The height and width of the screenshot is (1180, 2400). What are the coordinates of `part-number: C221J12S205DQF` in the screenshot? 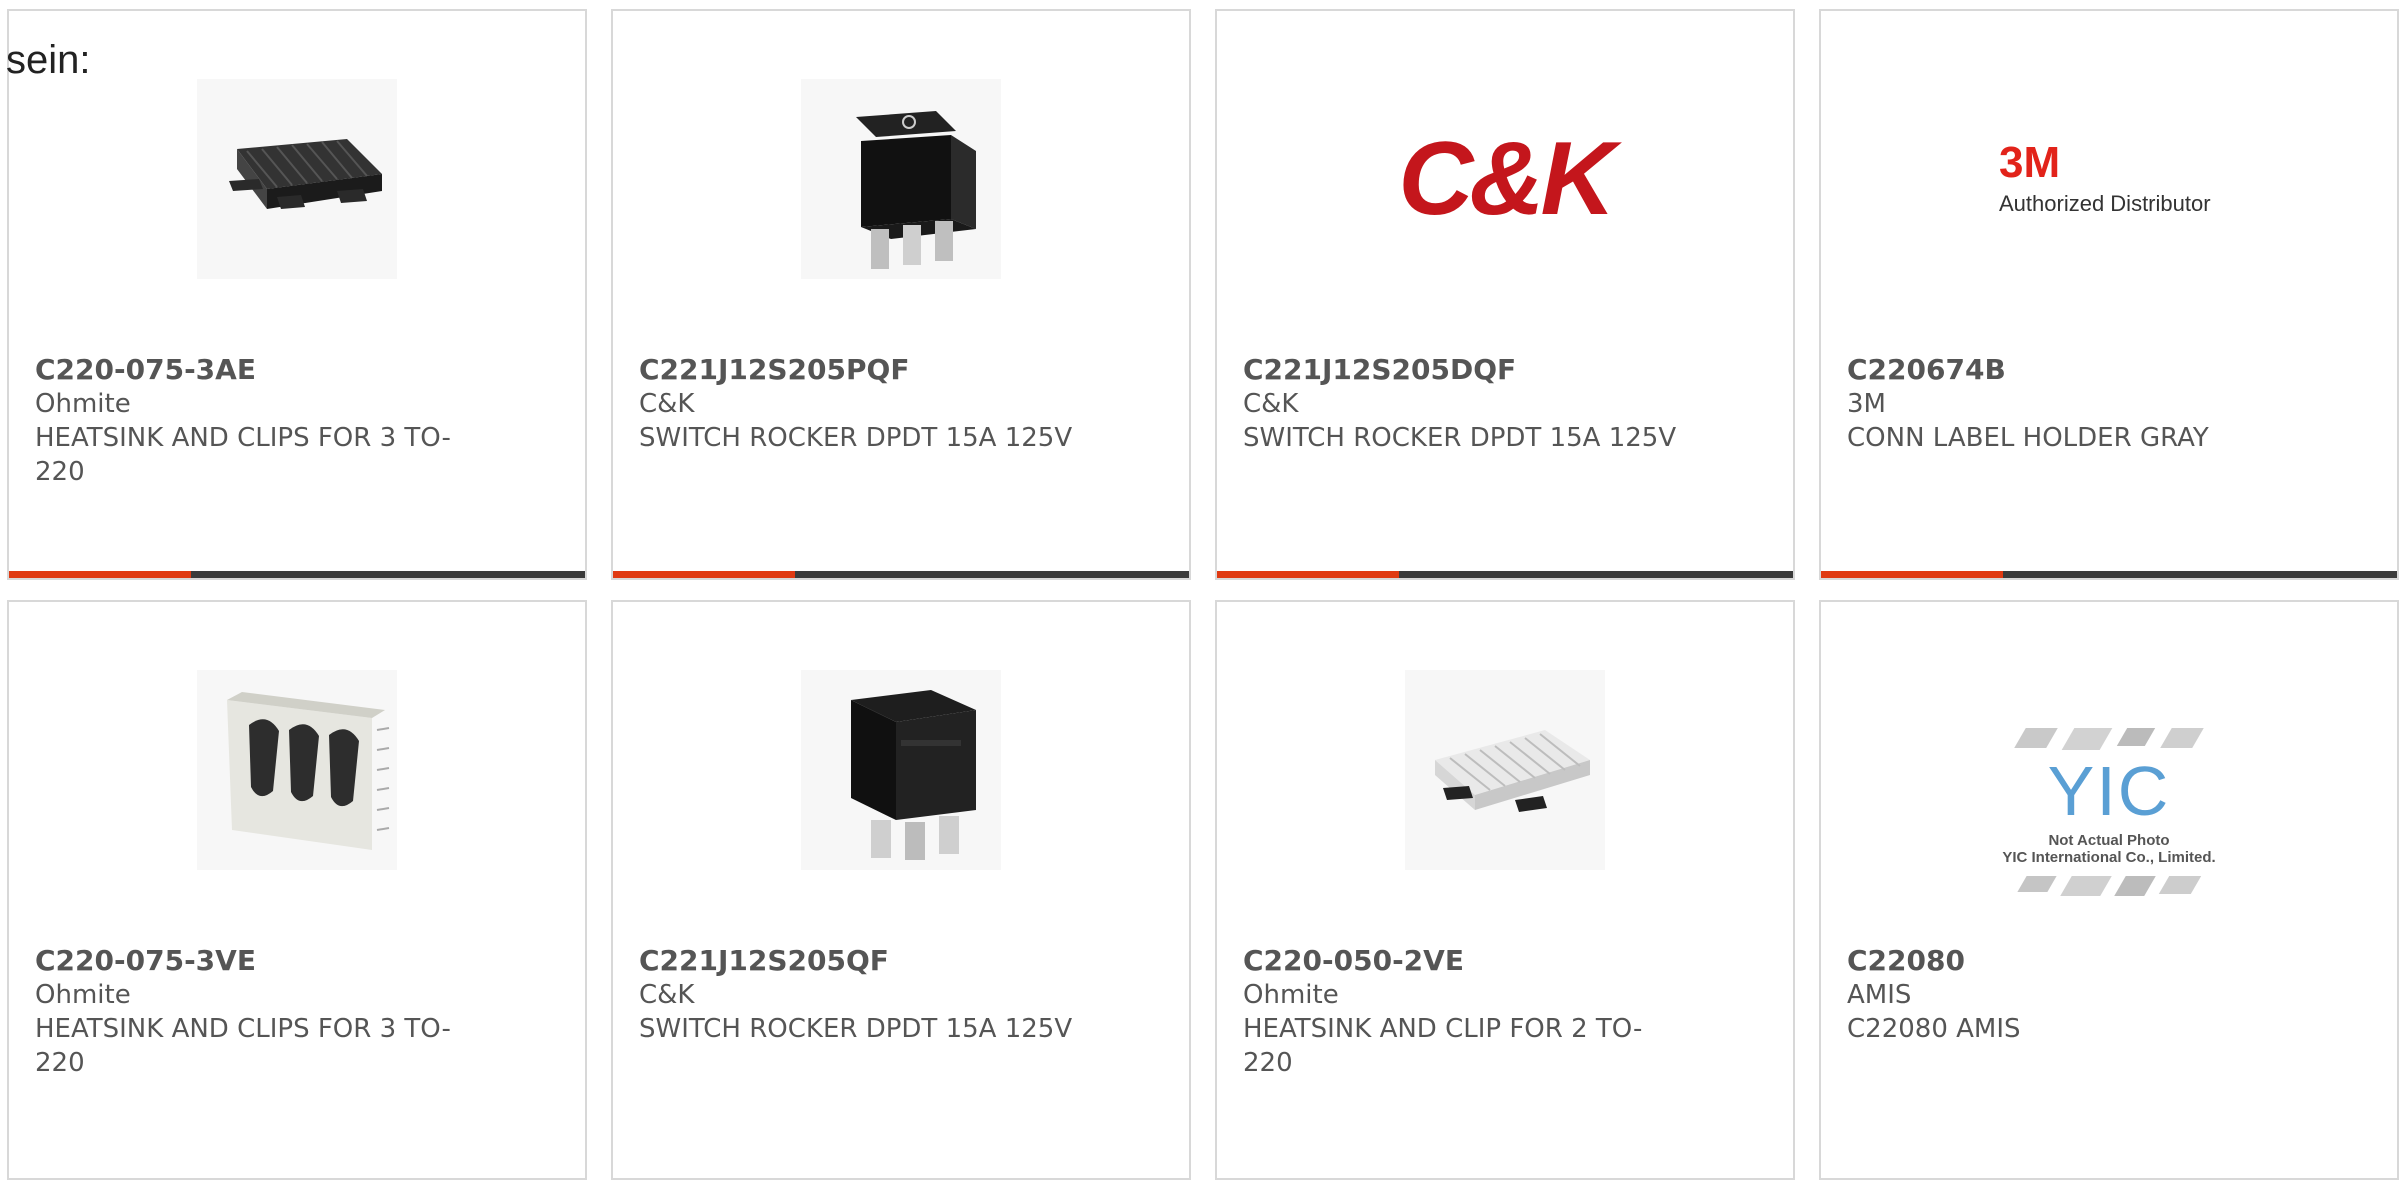 It's located at (1463, 370).